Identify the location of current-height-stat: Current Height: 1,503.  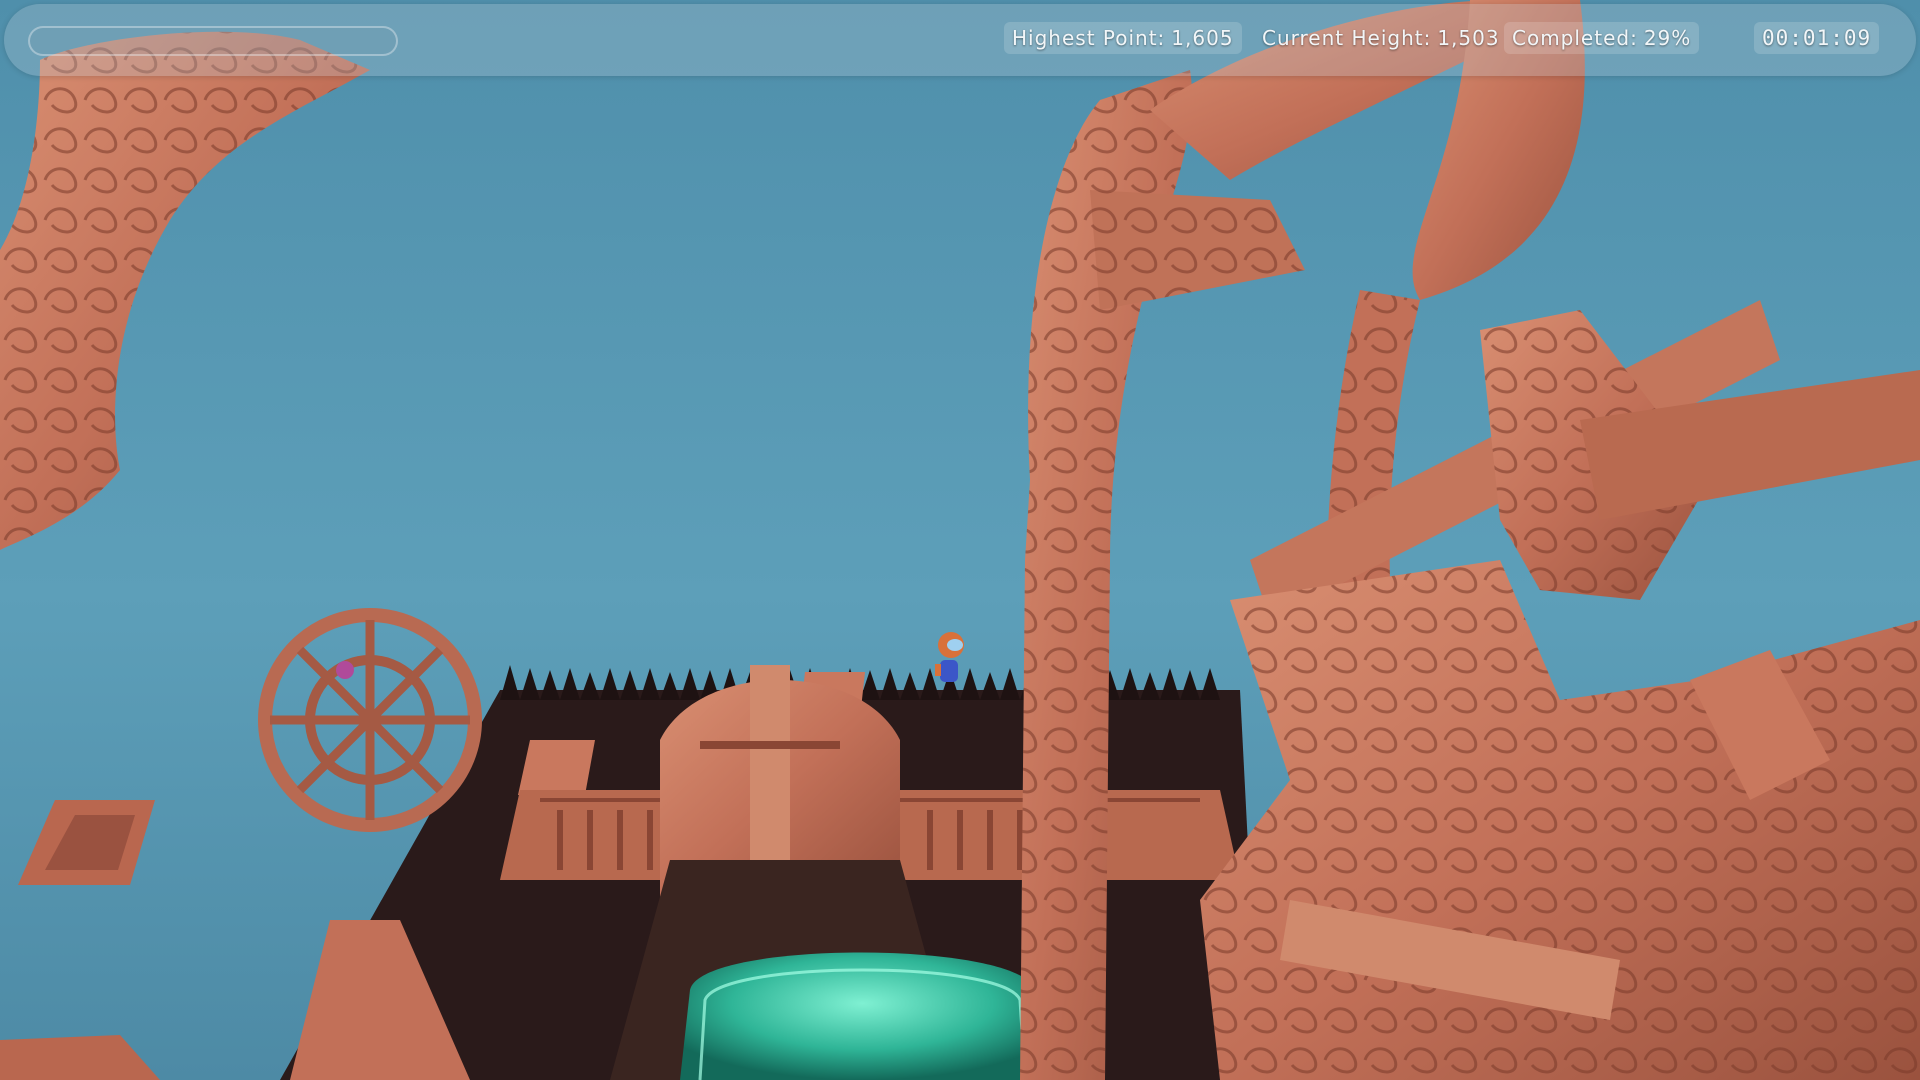
(1381, 38).